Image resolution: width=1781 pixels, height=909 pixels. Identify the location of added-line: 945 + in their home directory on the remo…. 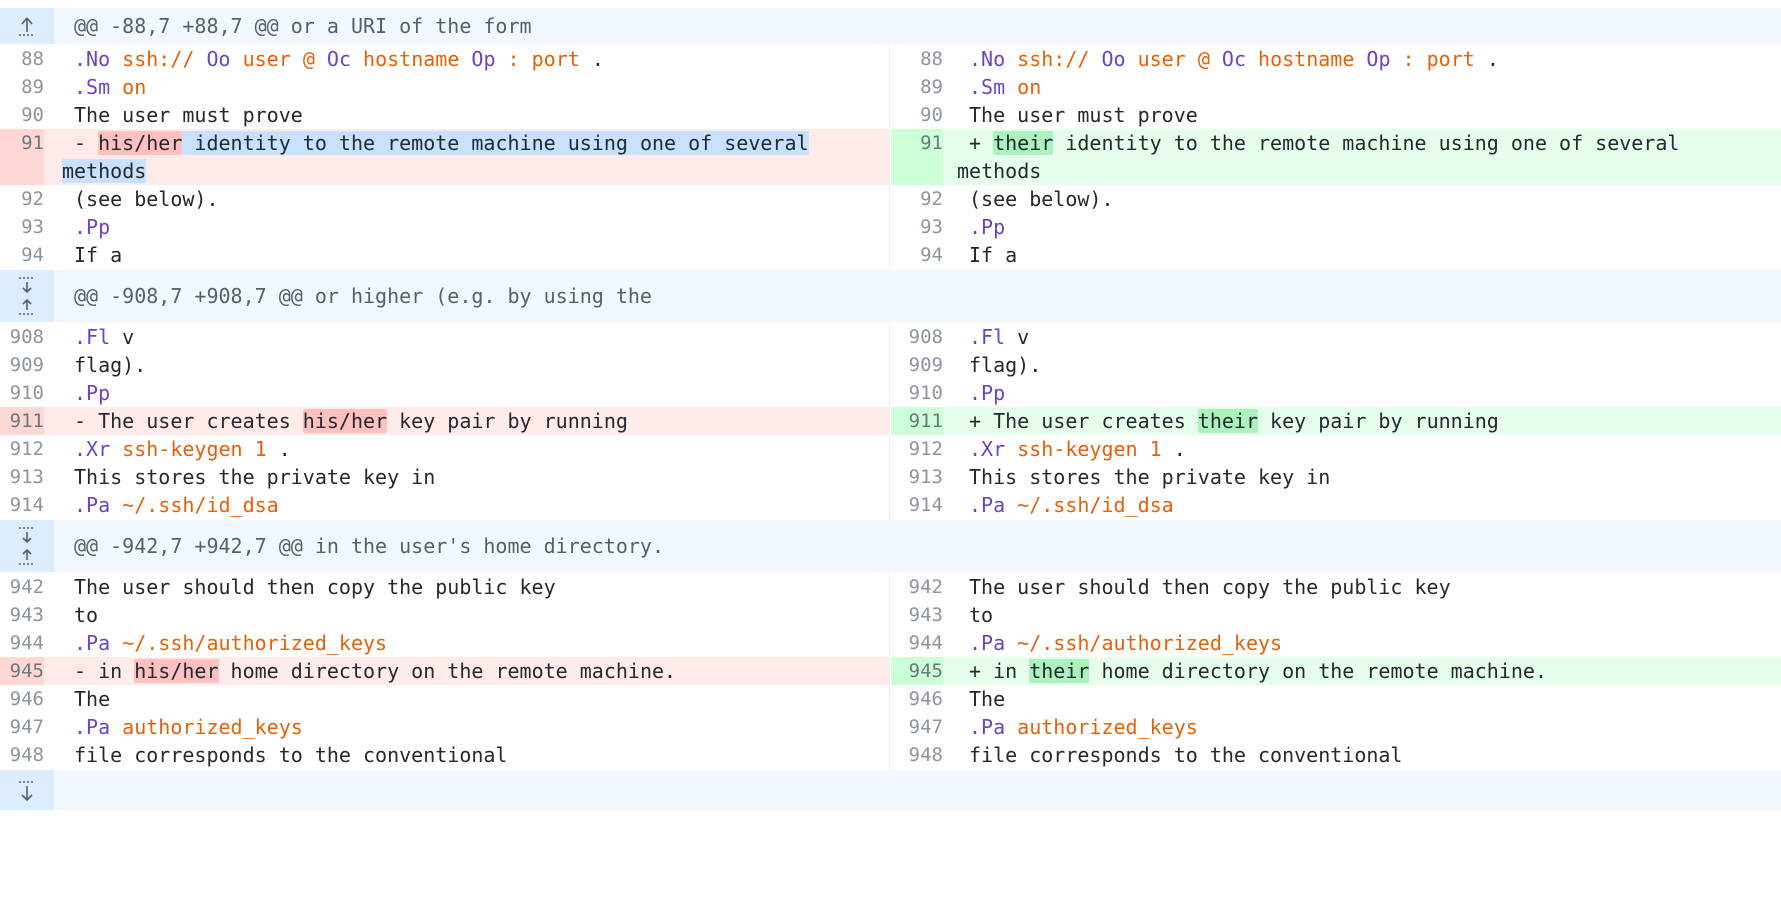
(1336, 671).